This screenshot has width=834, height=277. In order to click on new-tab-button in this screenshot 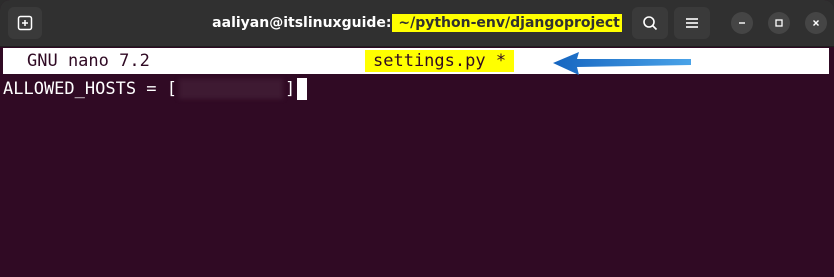, I will do `click(25, 23)`.